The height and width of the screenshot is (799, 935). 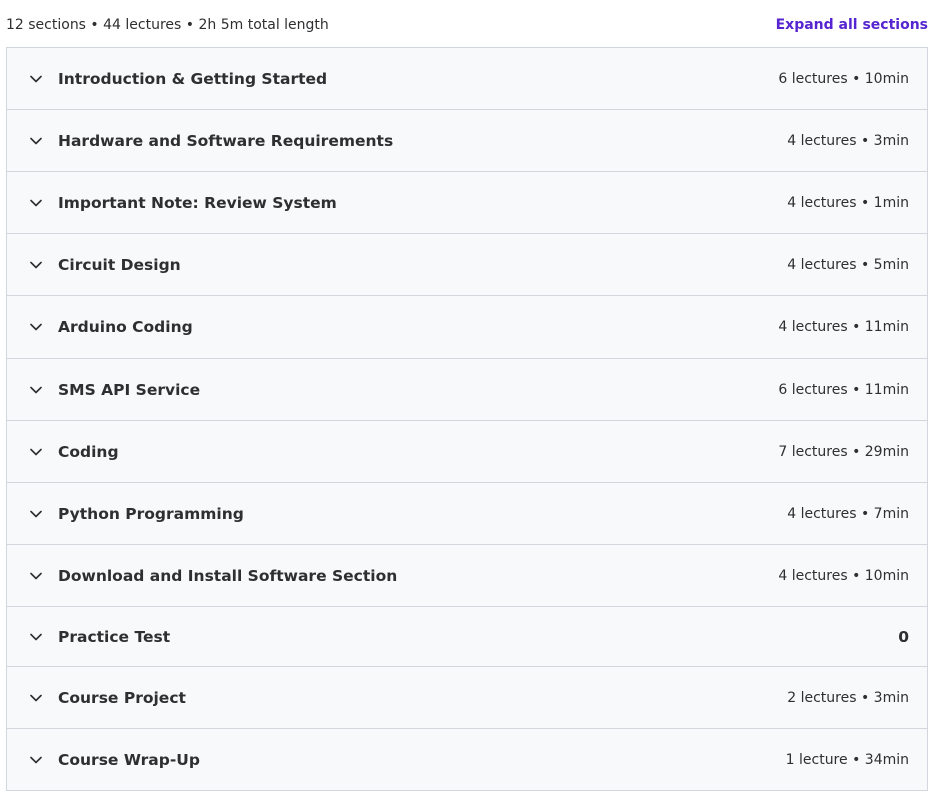 I want to click on section-arduino-coding: Arduino Coding 4 lectures • 11min, so click(x=467, y=327).